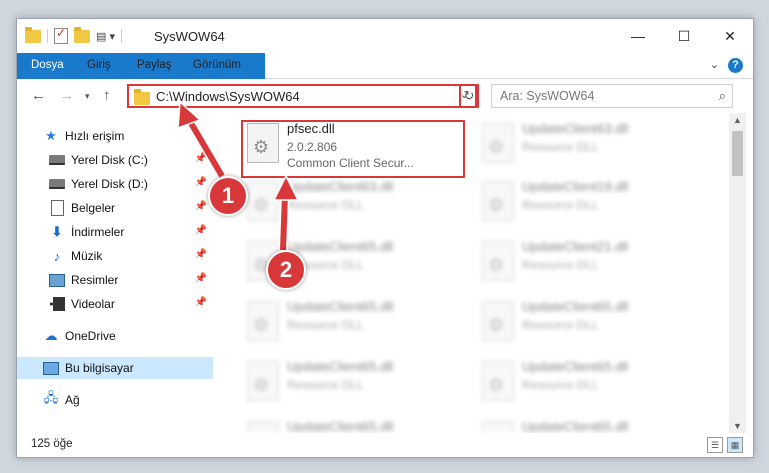 This screenshot has height=473, width=769. Describe the element at coordinates (715, 445) in the screenshot. I see `details-view-icon: ☰` at that location.